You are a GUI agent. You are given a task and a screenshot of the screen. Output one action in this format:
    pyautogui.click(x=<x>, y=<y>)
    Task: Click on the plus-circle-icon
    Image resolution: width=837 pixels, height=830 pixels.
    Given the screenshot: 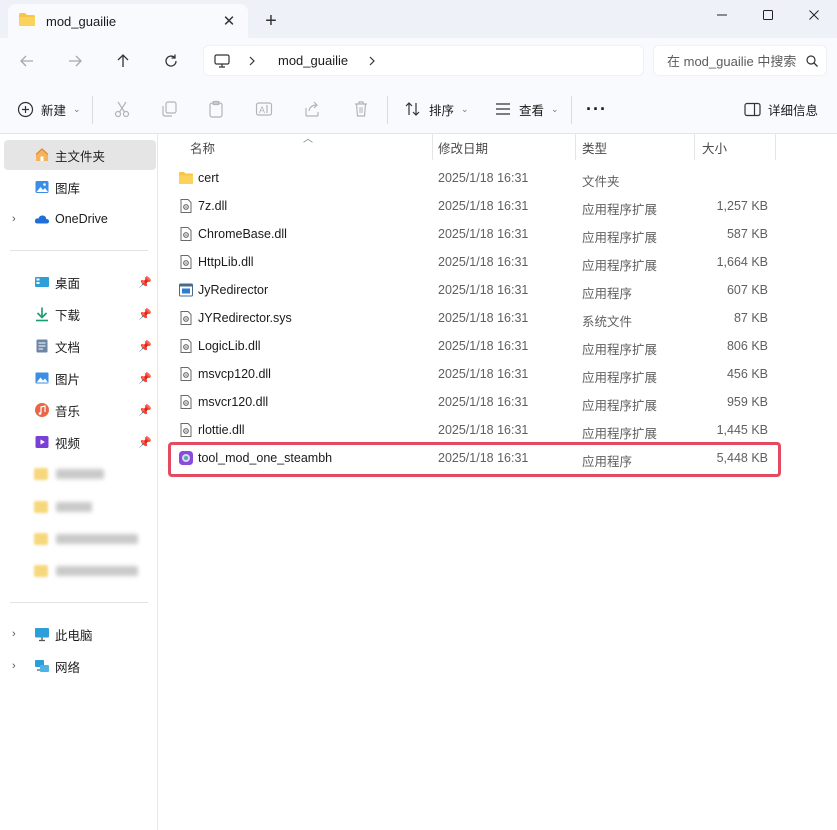 What is the action you would take?
    pyautogui.click(x=25, y=109)
    